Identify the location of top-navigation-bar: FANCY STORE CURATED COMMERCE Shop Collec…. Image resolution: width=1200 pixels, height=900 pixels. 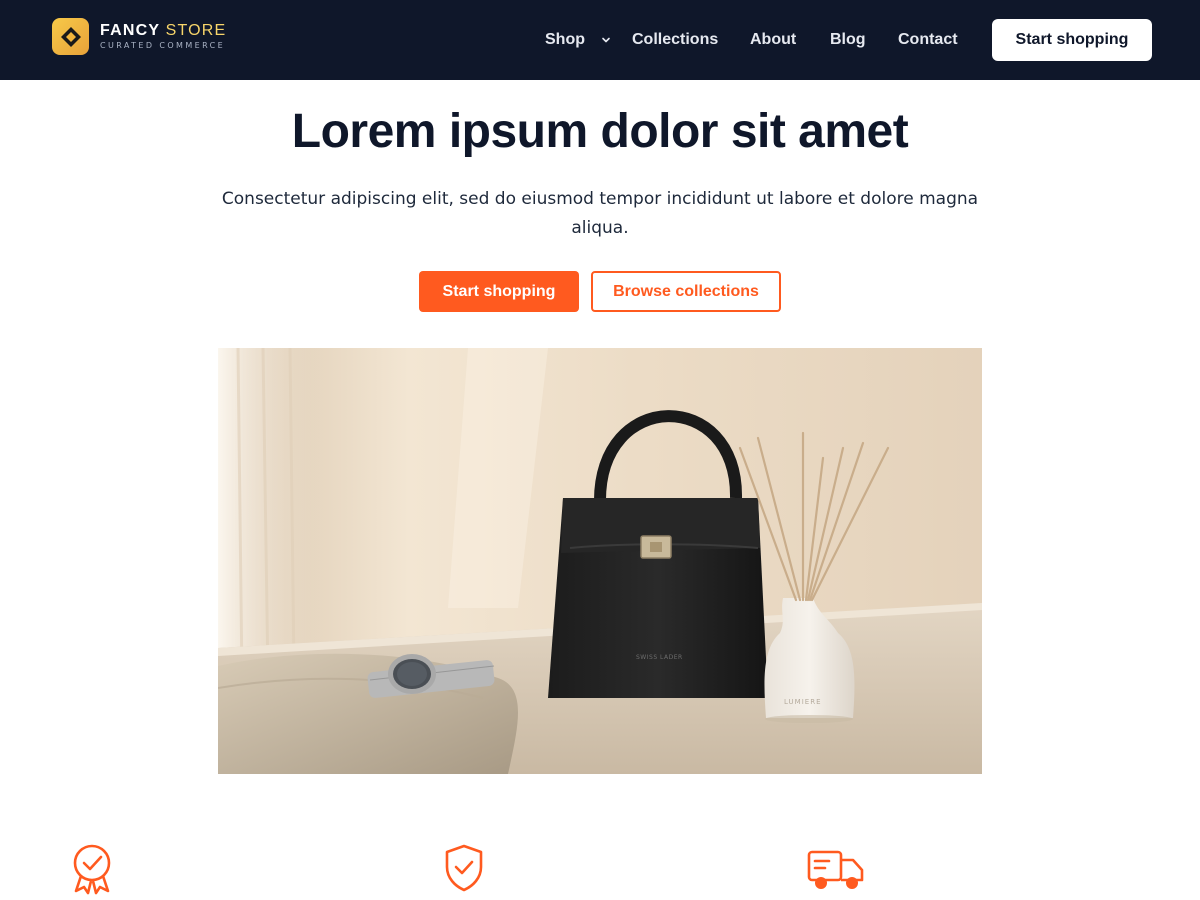
(600, 40).